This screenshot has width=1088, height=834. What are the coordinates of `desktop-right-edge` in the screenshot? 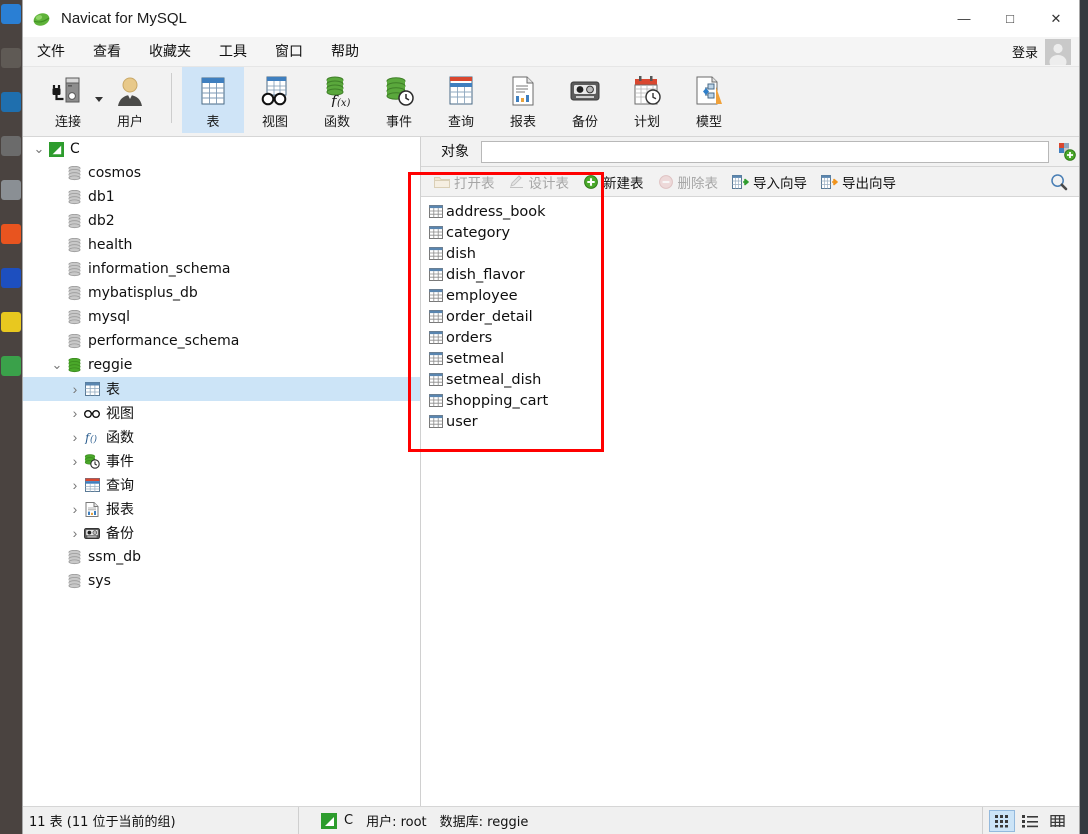 It's located at (1084, 417).